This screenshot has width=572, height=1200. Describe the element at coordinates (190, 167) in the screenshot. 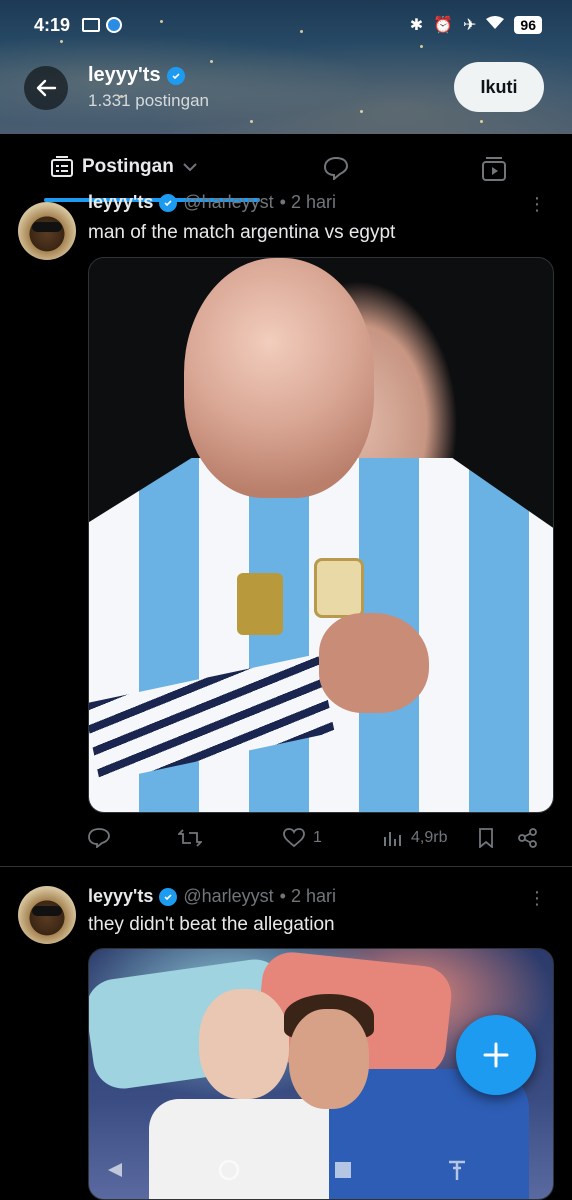

I see `chevron-down-icon` at that location.